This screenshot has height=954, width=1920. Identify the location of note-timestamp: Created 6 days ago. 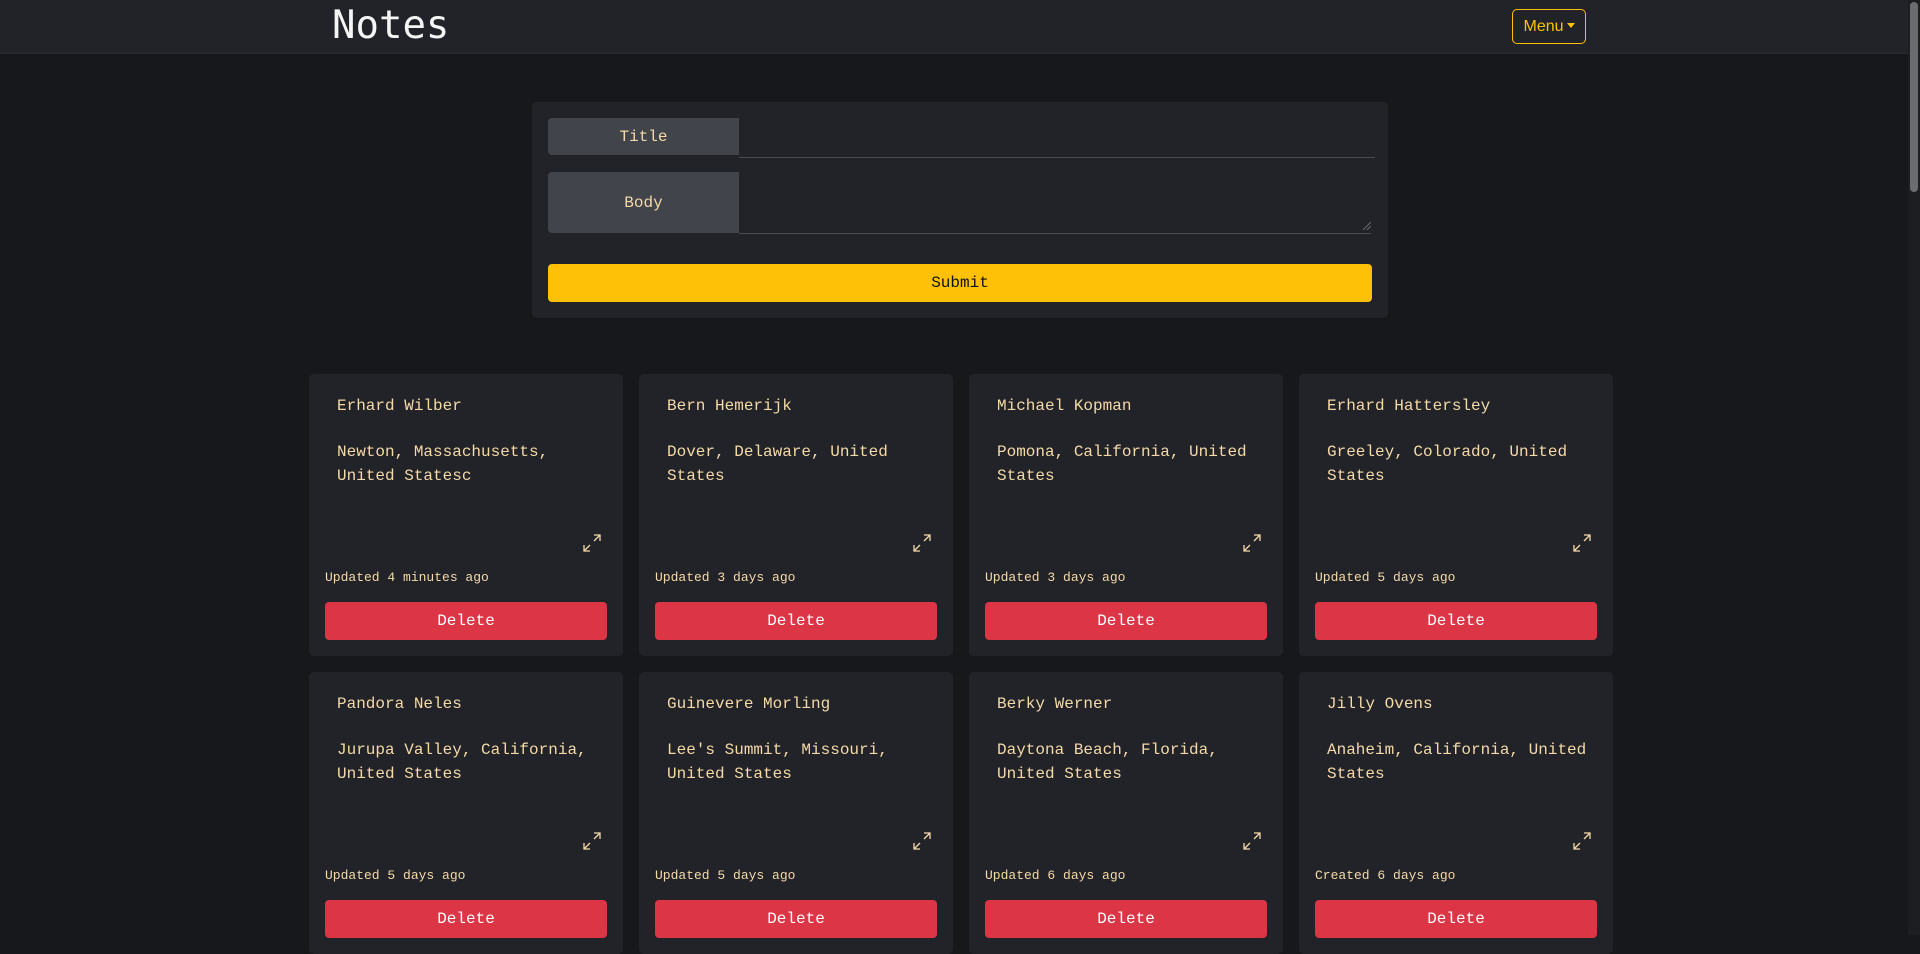
(1385, 875).